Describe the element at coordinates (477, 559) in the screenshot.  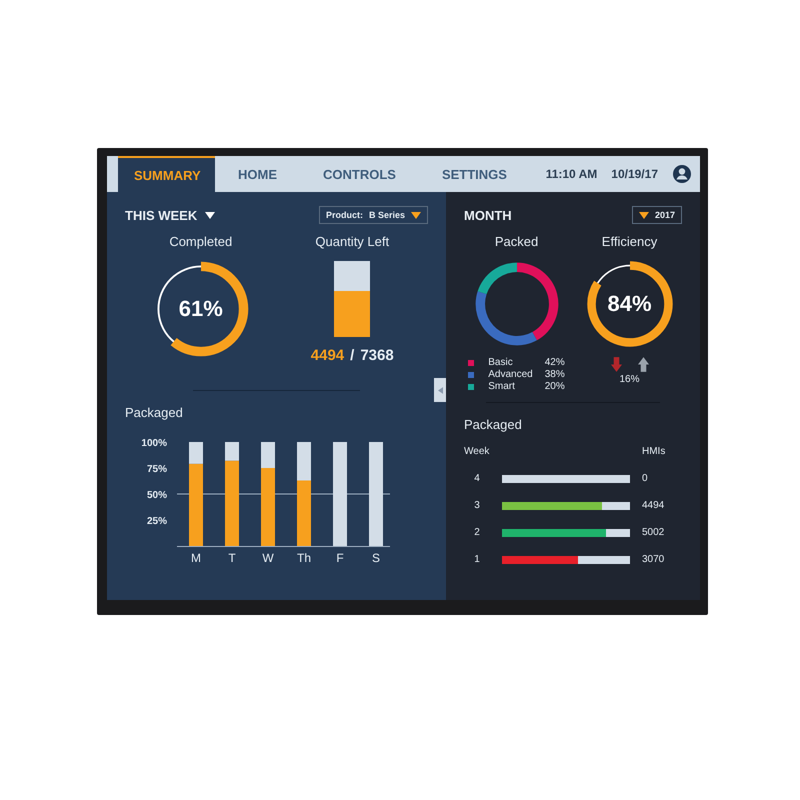
I see `week-number: 1` at that location.